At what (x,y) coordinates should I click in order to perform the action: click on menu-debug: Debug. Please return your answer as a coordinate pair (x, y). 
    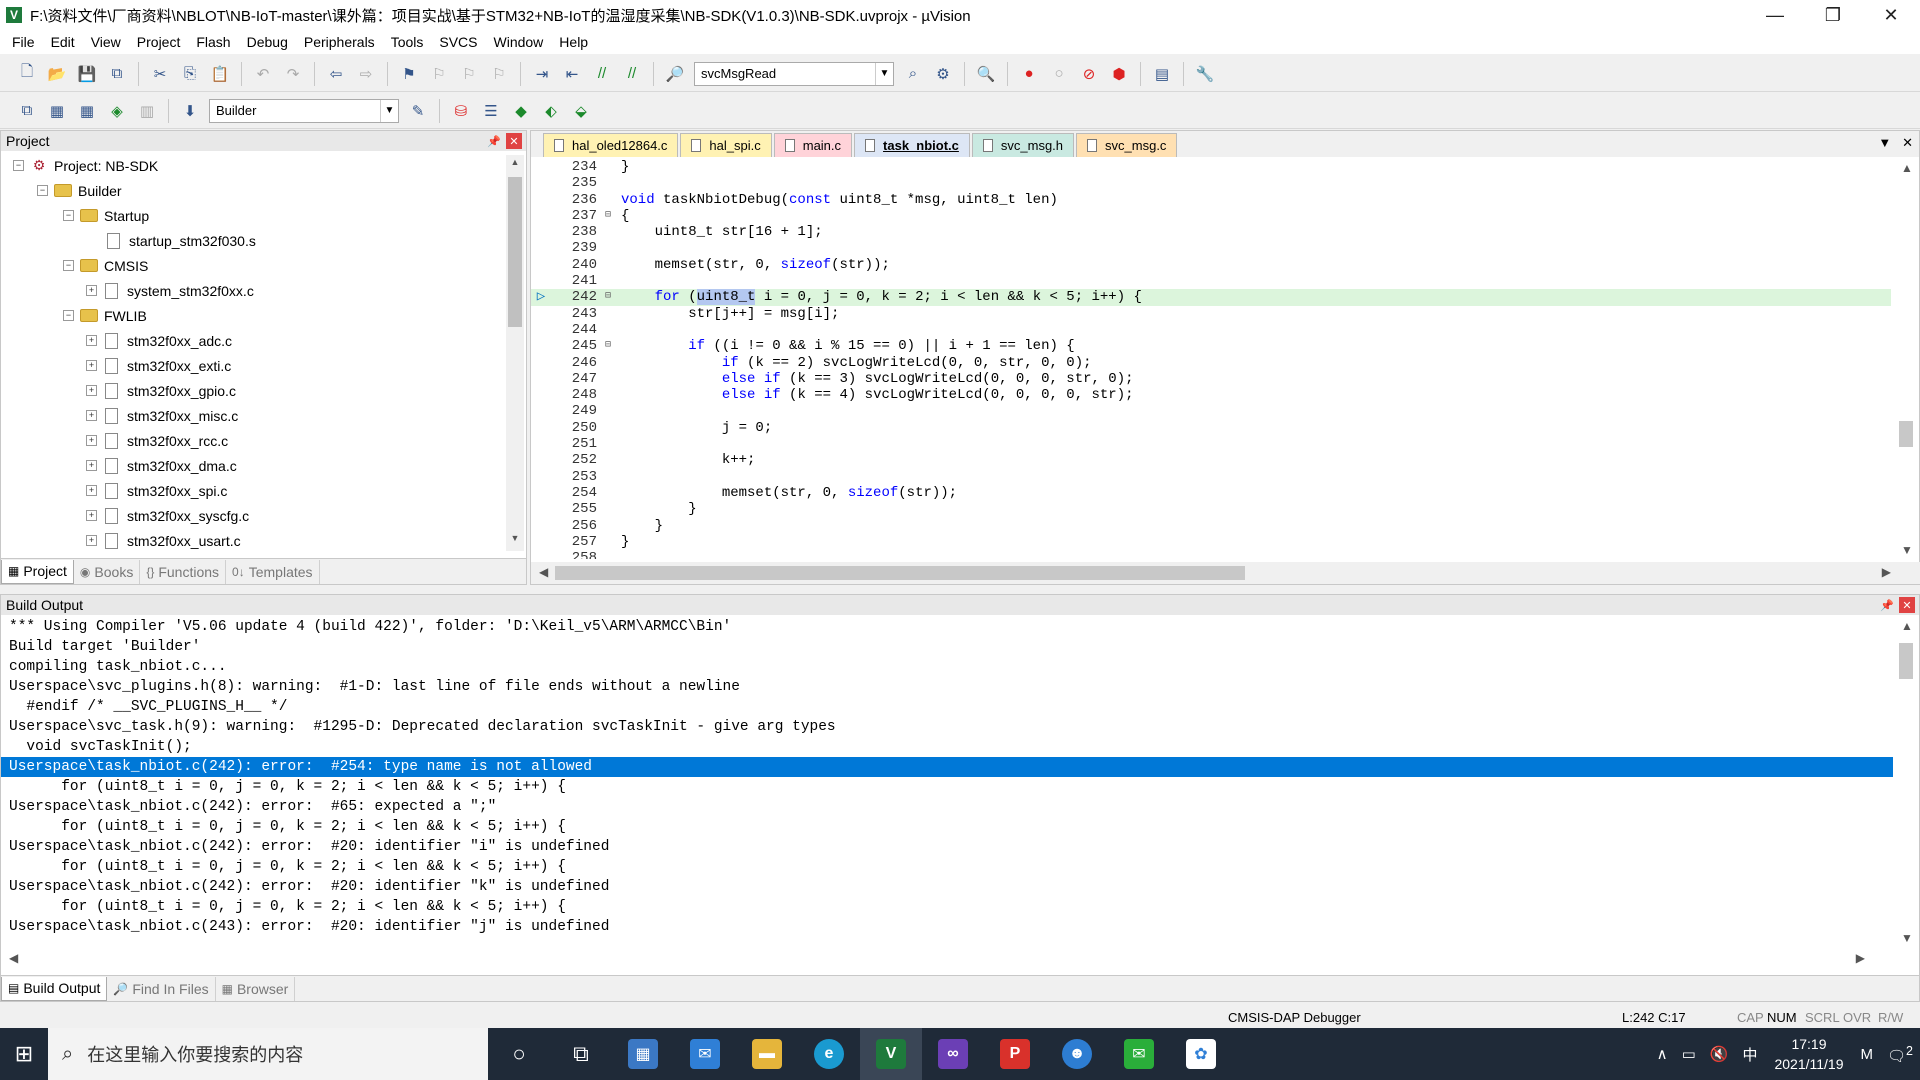
    Looking at the image, I should click on (267, 42).